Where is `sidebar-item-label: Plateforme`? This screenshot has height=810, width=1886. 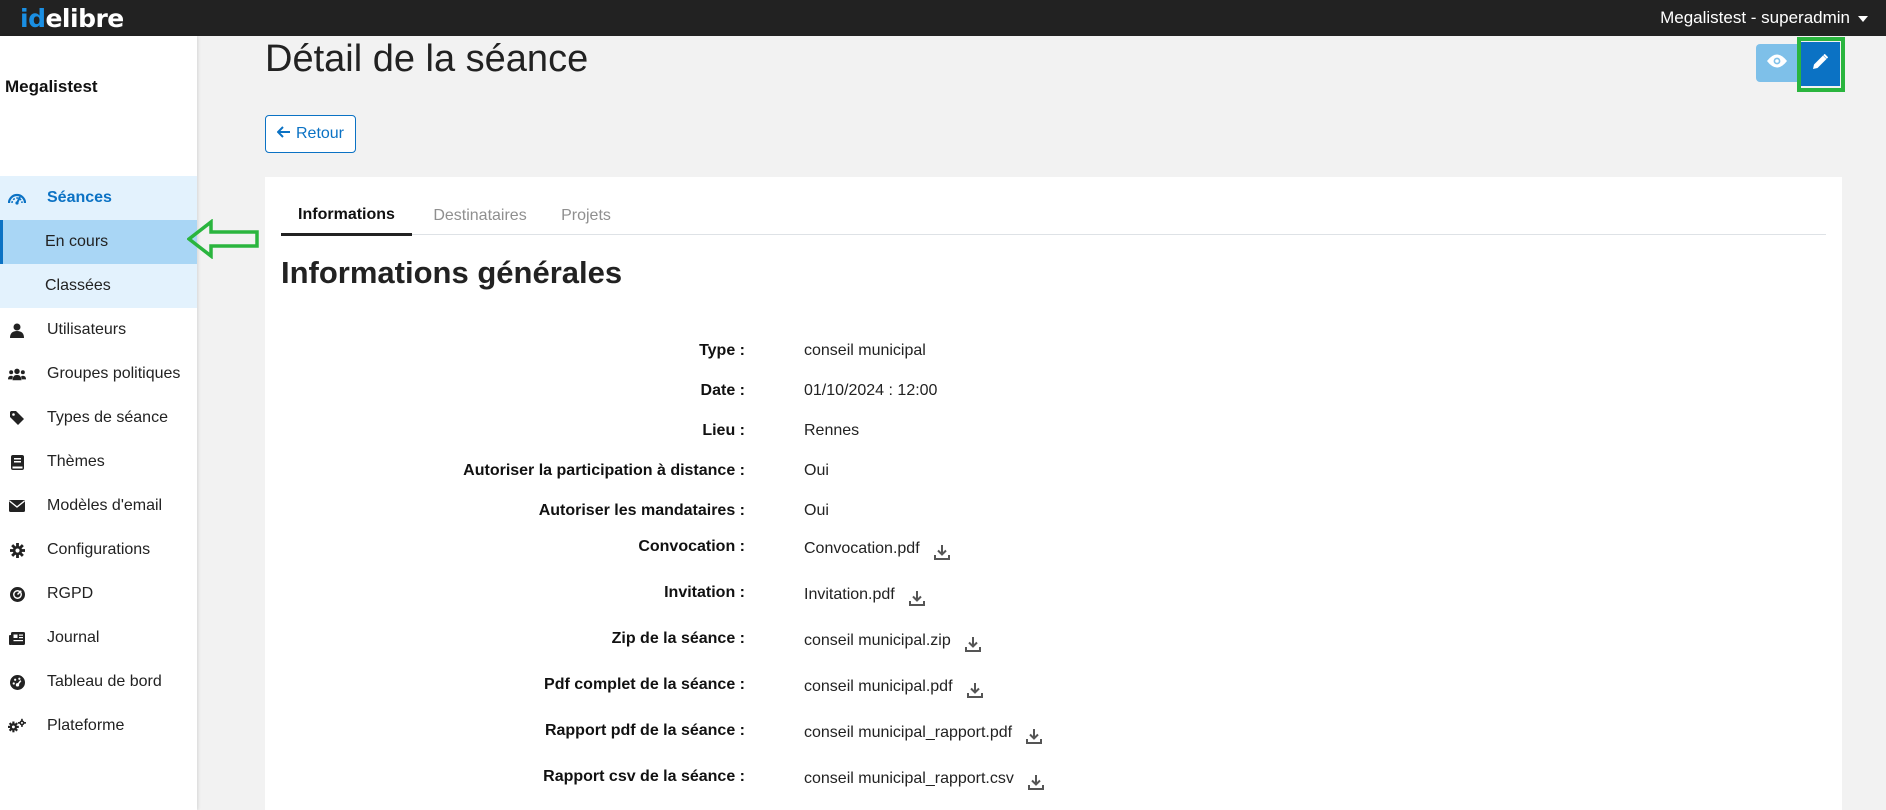
sidebar-item-label: Plateforme is located at coordinates (86, 725).